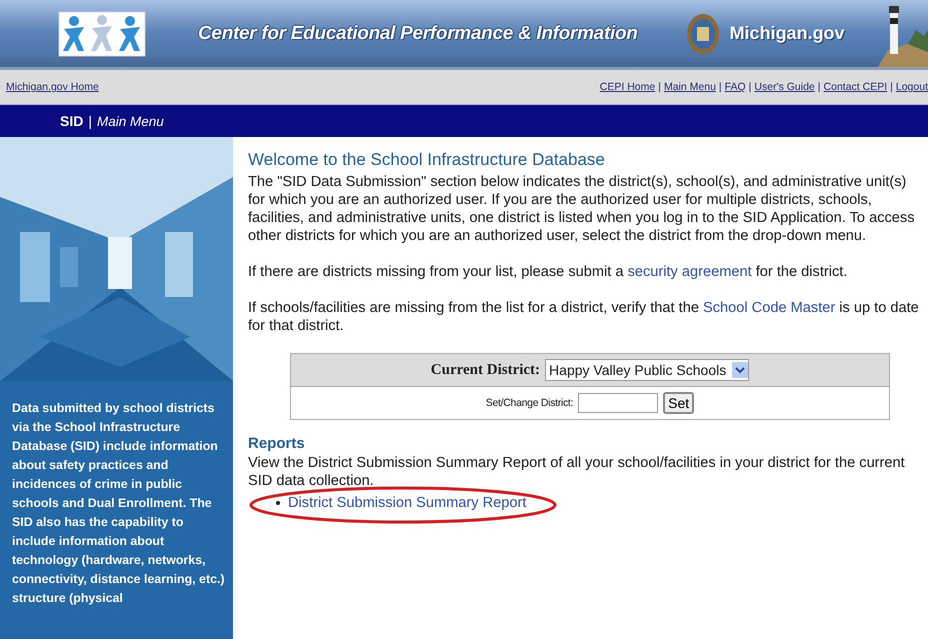  I want to click on nav-link: Contact CEPI, so click(856, 87).